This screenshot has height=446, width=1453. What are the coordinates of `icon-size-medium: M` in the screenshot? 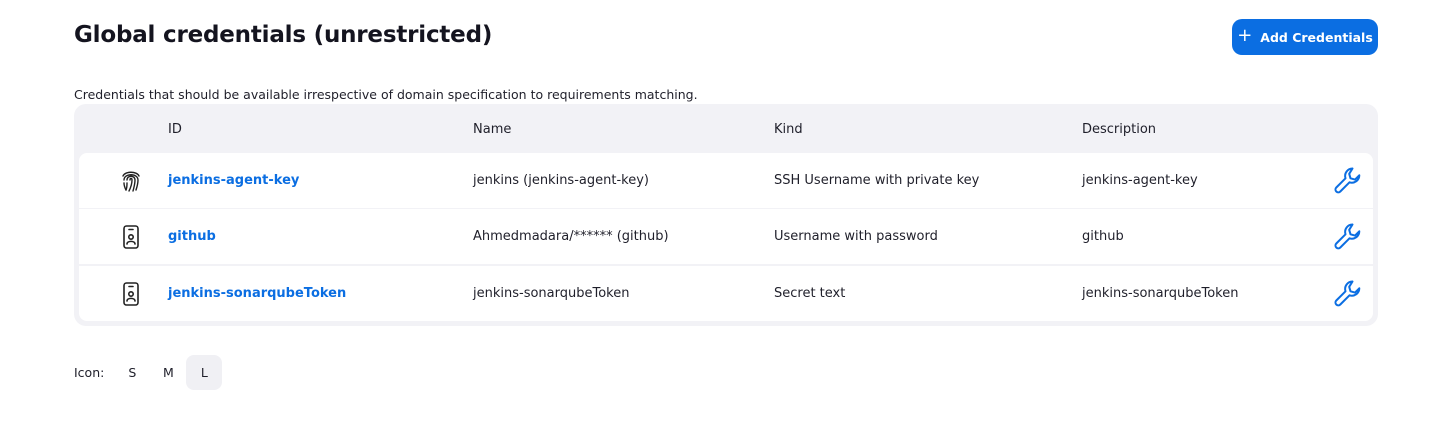 It's located at (168, 372).